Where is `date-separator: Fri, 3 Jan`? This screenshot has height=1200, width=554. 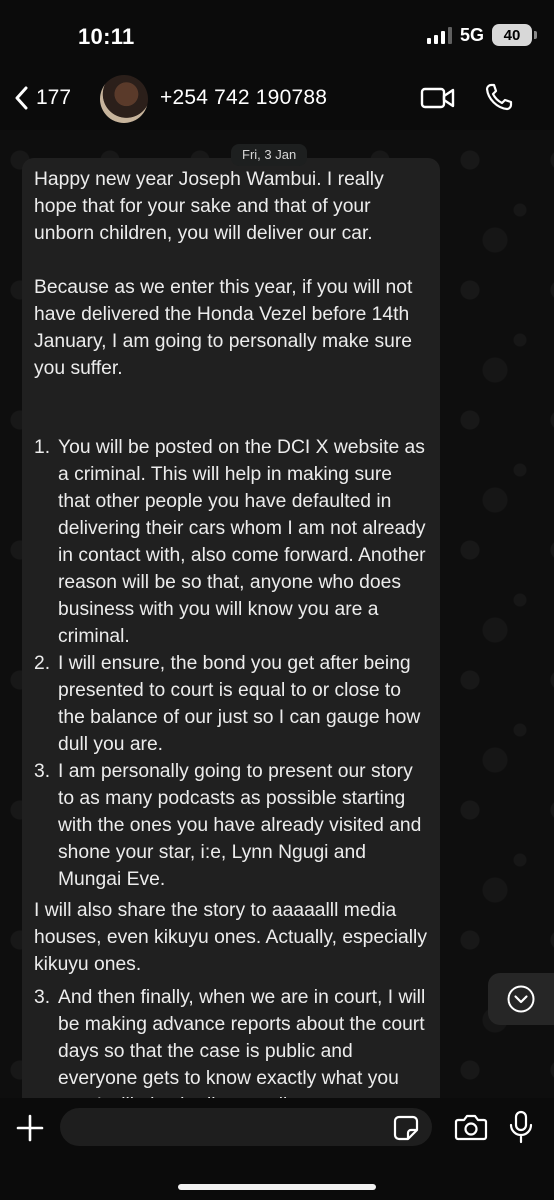
date-separator: Fri, 3 Jan is located at coordinates (269, 155).